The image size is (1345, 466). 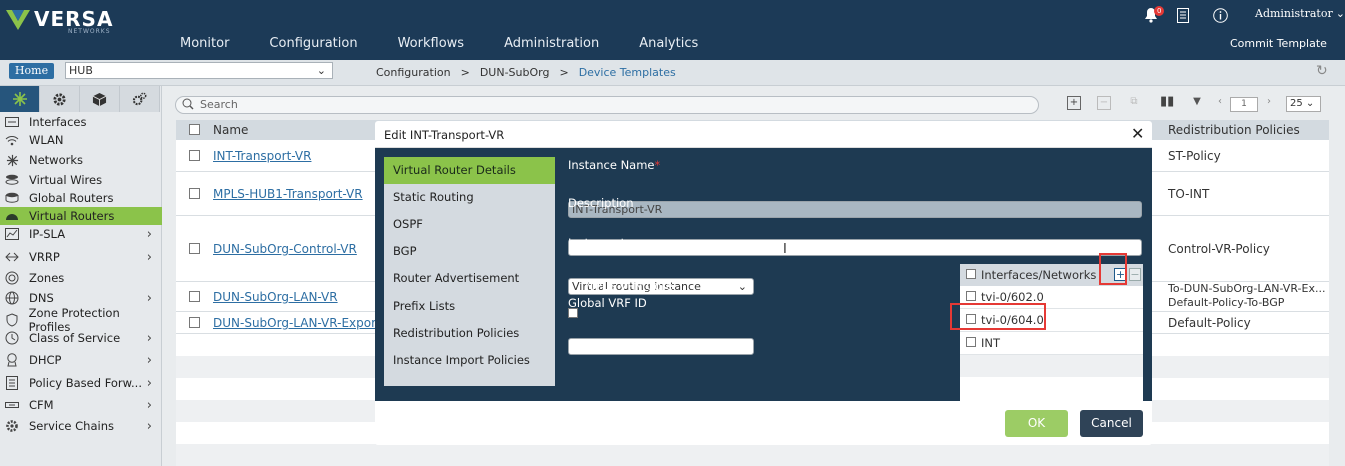 I want to click on chevron-down-icon: ⌄, so click(x=1340, y=13).